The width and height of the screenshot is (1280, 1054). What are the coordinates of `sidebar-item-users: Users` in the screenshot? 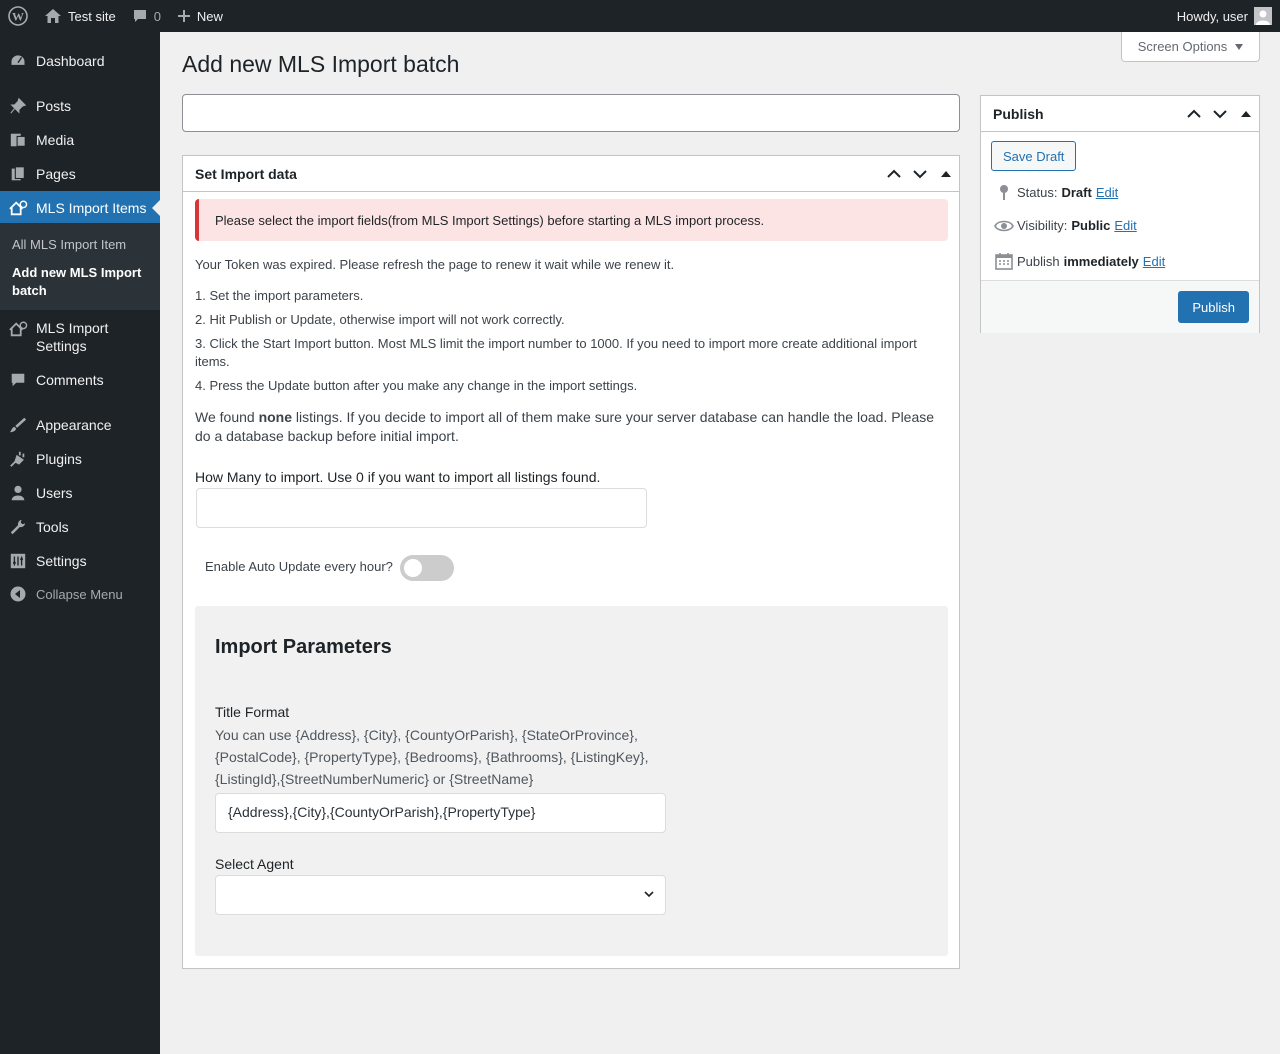 It's located at (80, 493).